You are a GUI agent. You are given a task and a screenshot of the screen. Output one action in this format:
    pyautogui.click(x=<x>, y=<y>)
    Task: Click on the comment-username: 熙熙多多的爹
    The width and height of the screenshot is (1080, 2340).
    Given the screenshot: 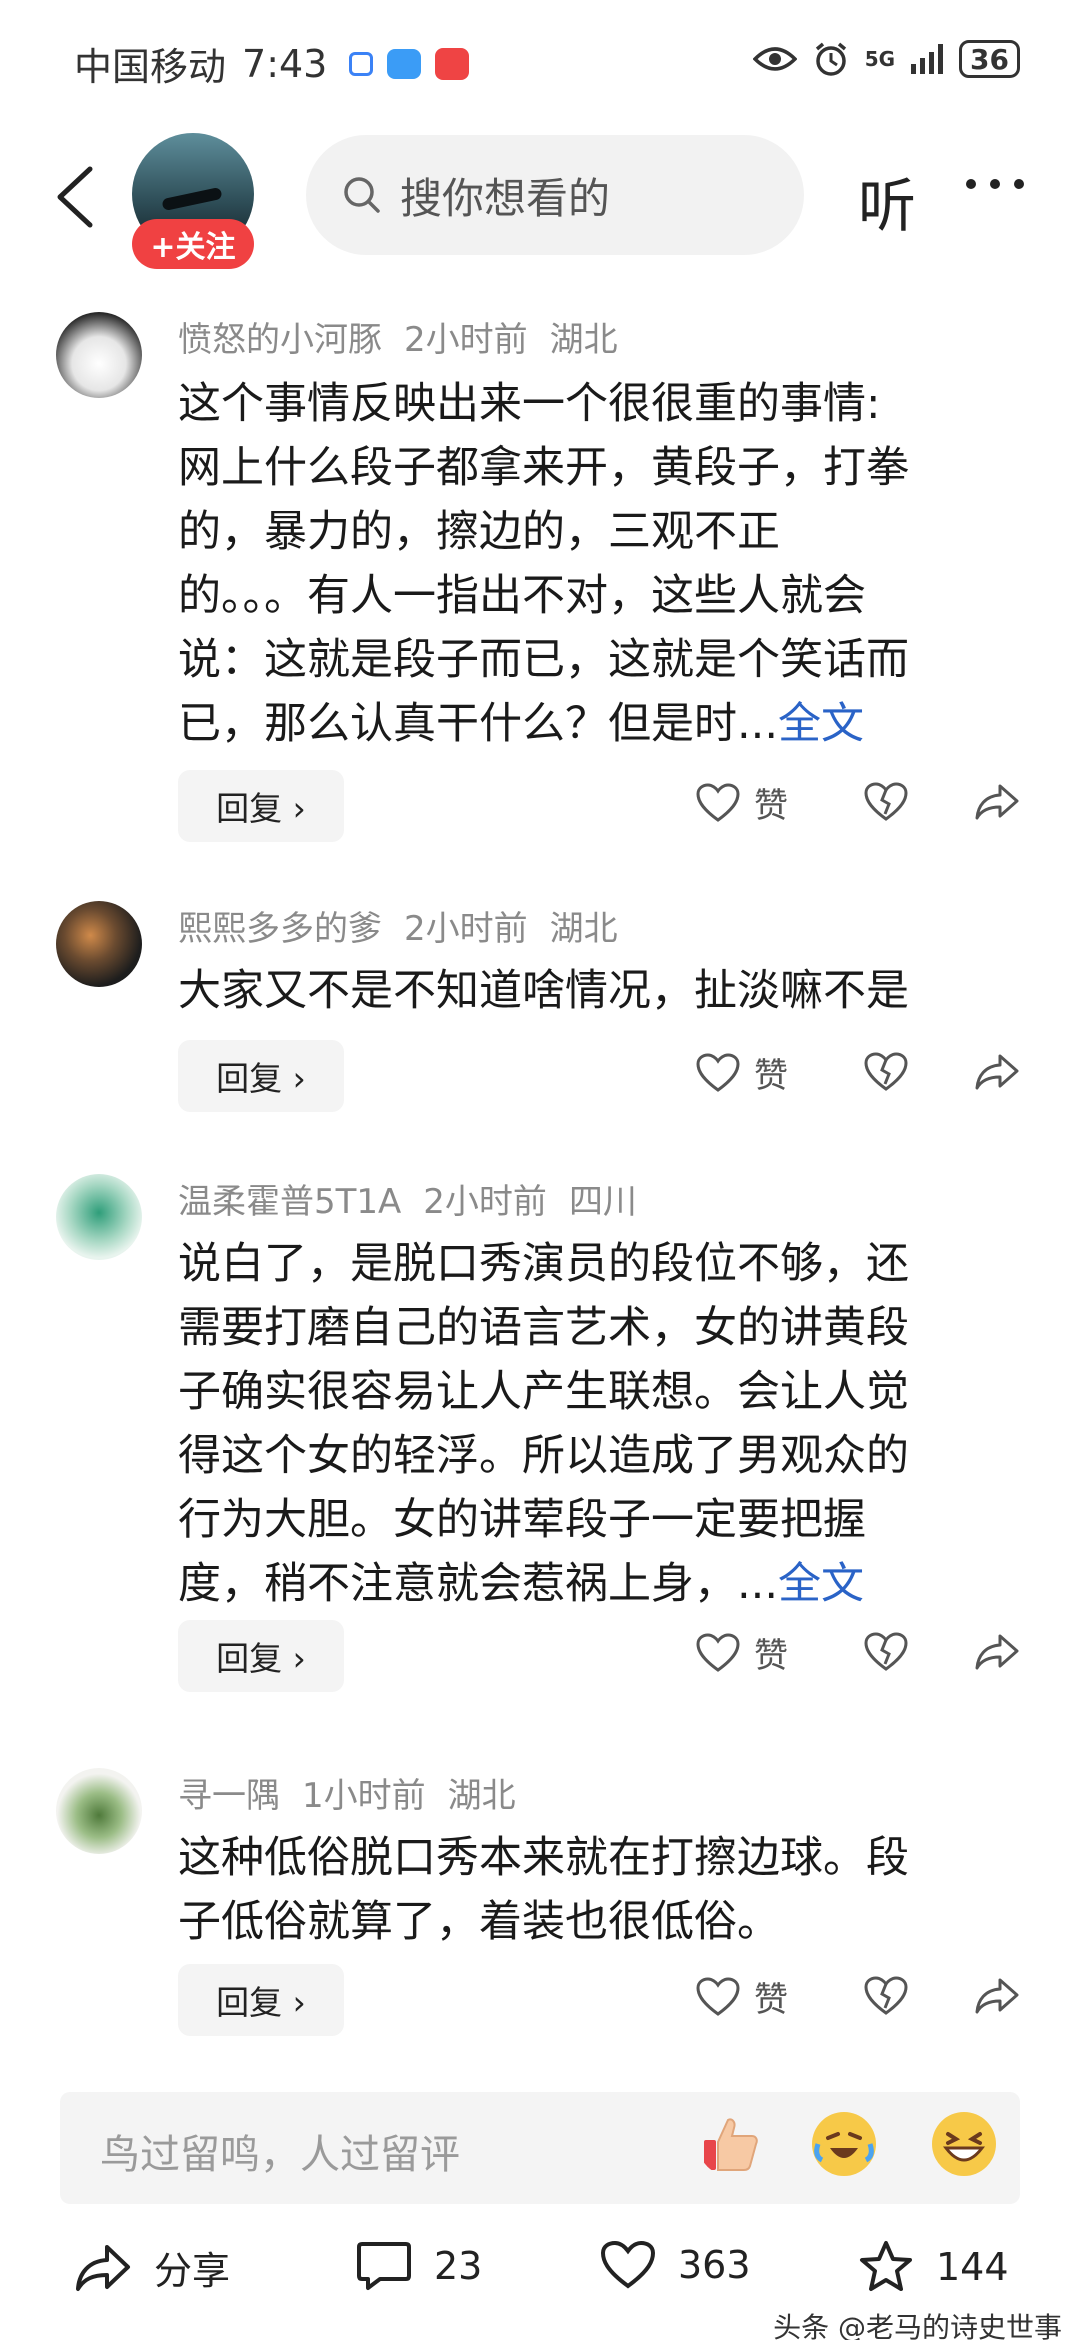 What is the action you would take?
    pyautogui.click(x=280, y=929)
    